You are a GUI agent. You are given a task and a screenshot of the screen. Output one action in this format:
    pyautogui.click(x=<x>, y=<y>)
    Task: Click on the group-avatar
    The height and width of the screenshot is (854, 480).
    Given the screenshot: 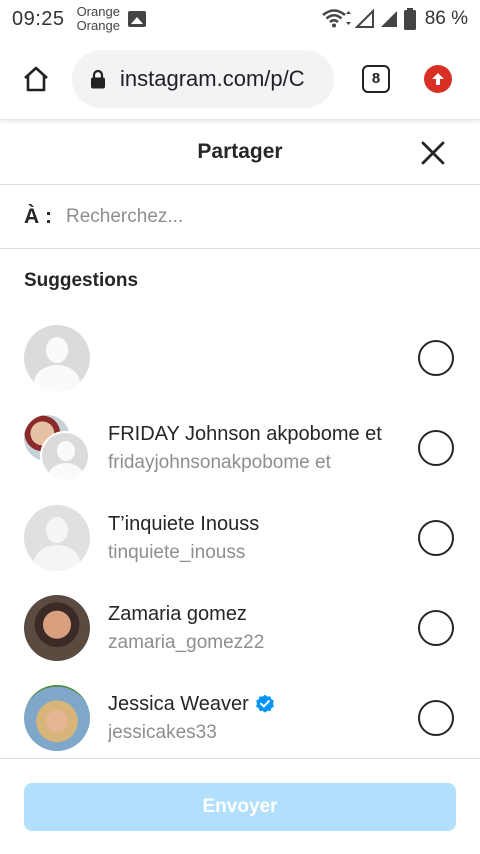 What is the action you would take?
    pyautogui.click(x=57, y=448)
    